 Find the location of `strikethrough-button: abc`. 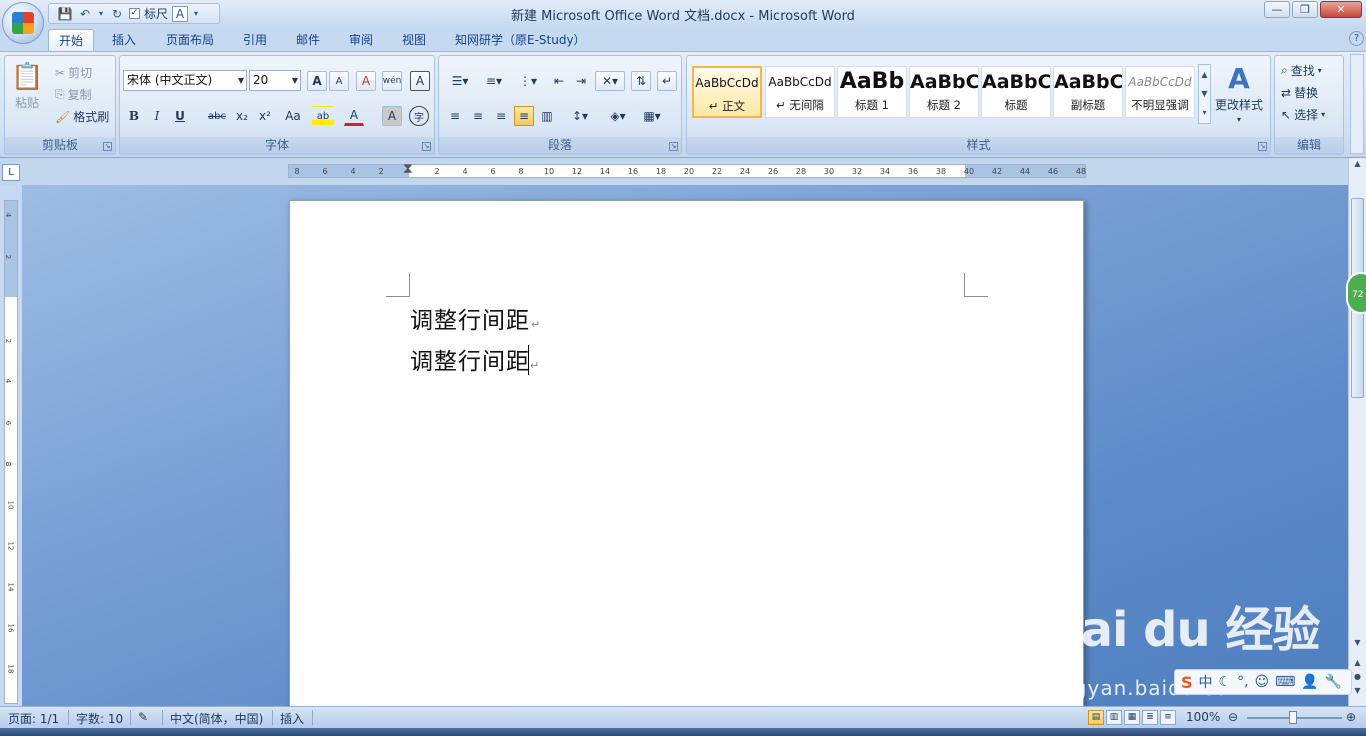

strikethrough-button: abc is located at coordinates (217, 116).